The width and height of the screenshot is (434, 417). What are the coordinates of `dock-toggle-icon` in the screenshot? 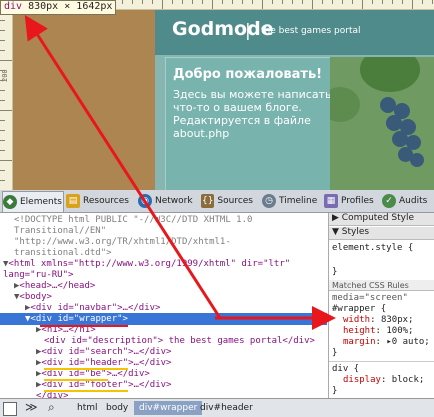 It's located at (10, 409).